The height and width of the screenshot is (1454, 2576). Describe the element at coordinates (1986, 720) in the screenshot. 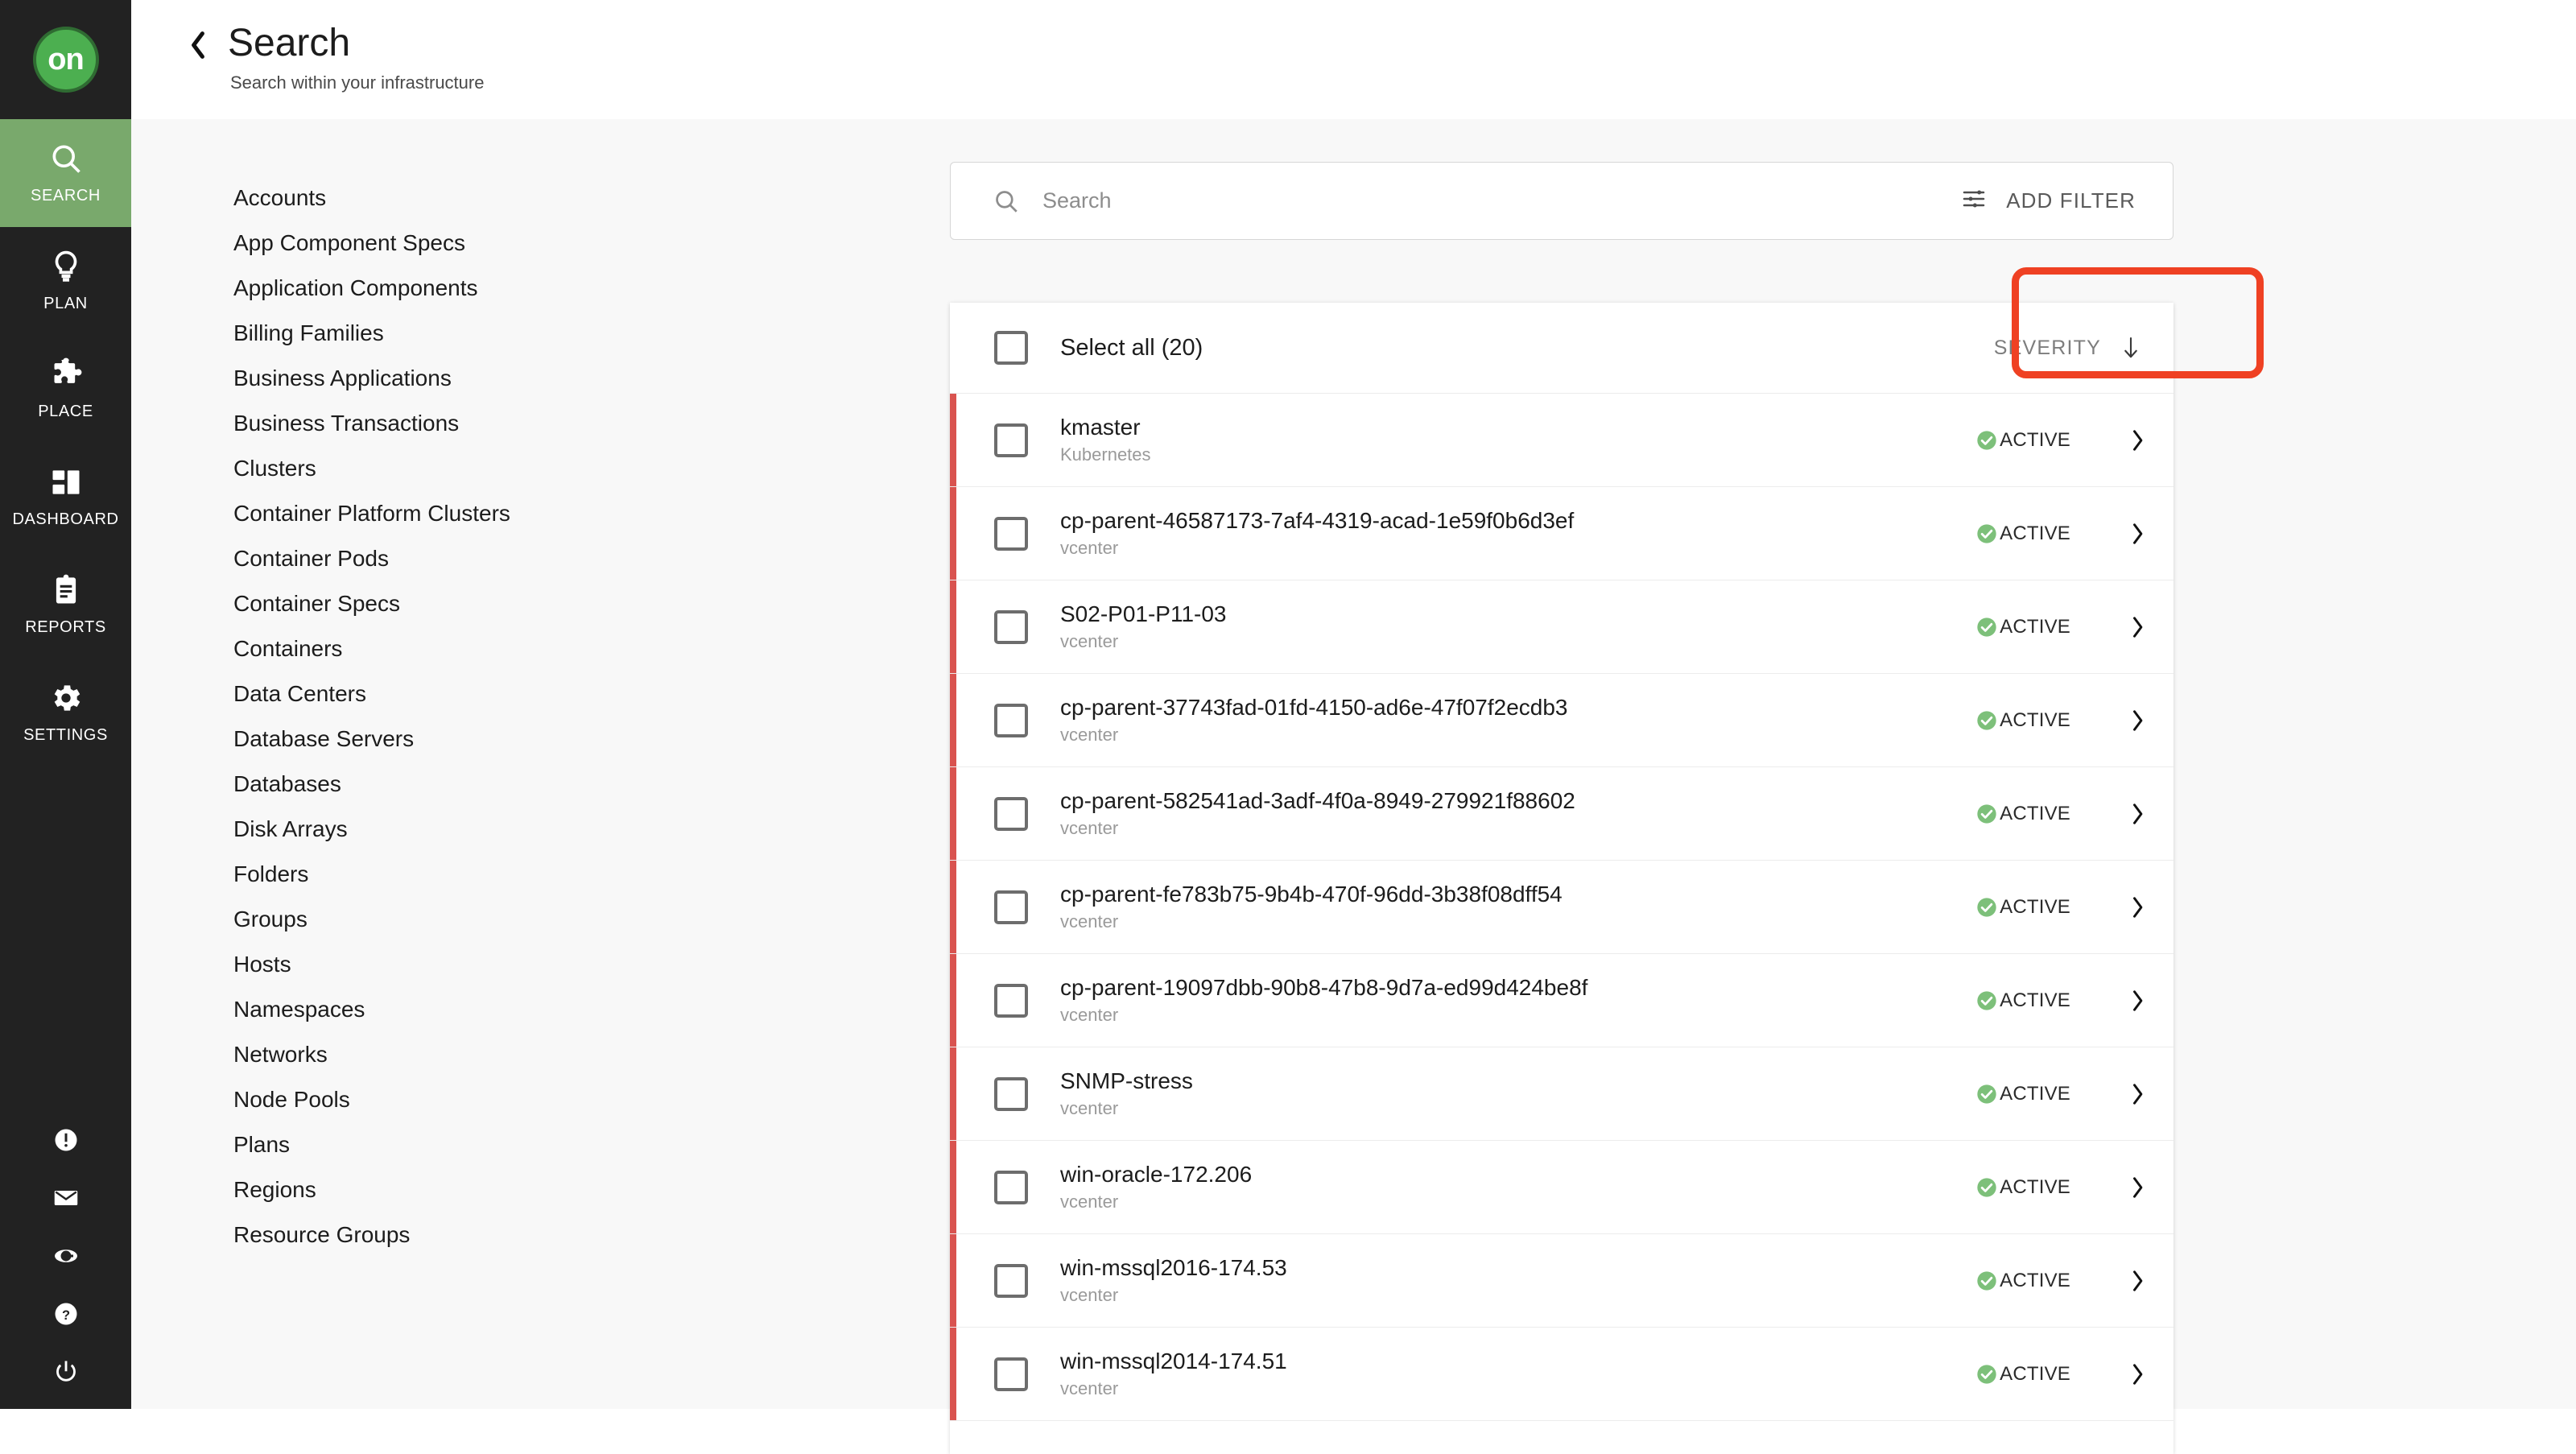

I see `check-circle-icon` at that location.